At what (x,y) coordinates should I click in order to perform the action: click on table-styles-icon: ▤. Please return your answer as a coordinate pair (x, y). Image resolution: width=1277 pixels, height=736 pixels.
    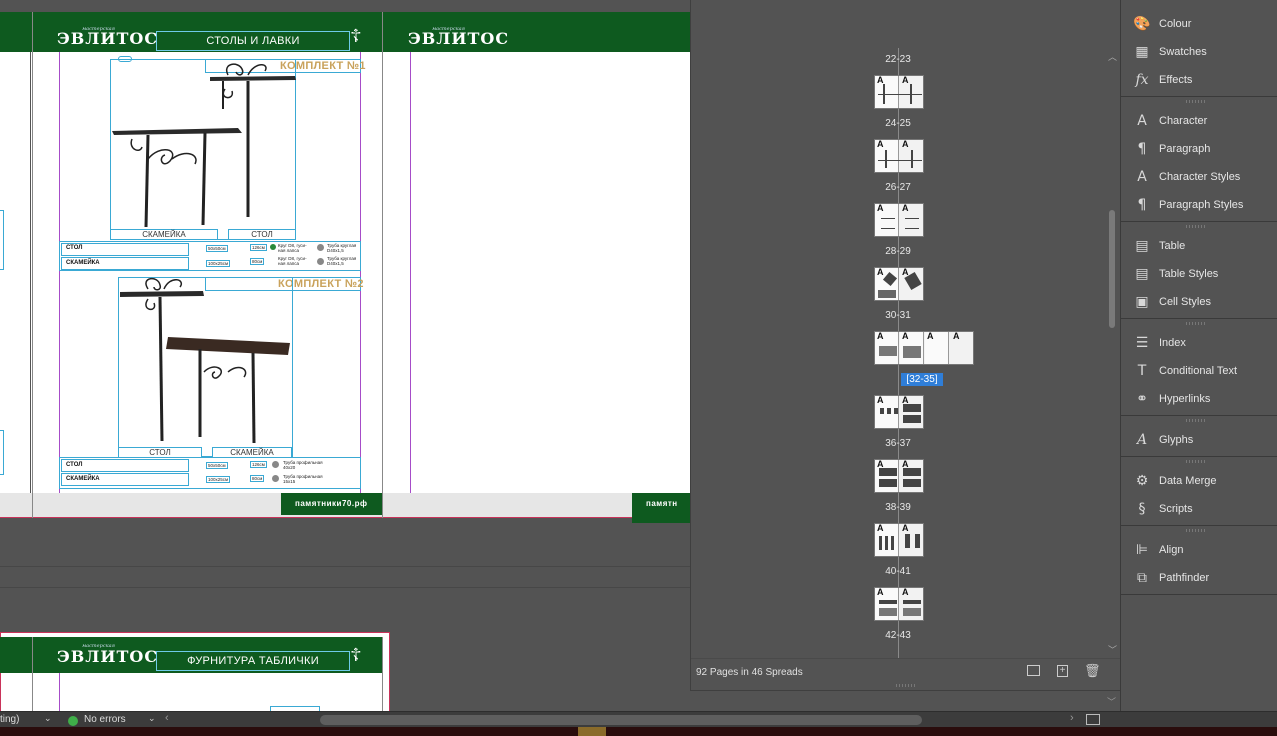
    Looking at the image, I should click on (1142, 274).